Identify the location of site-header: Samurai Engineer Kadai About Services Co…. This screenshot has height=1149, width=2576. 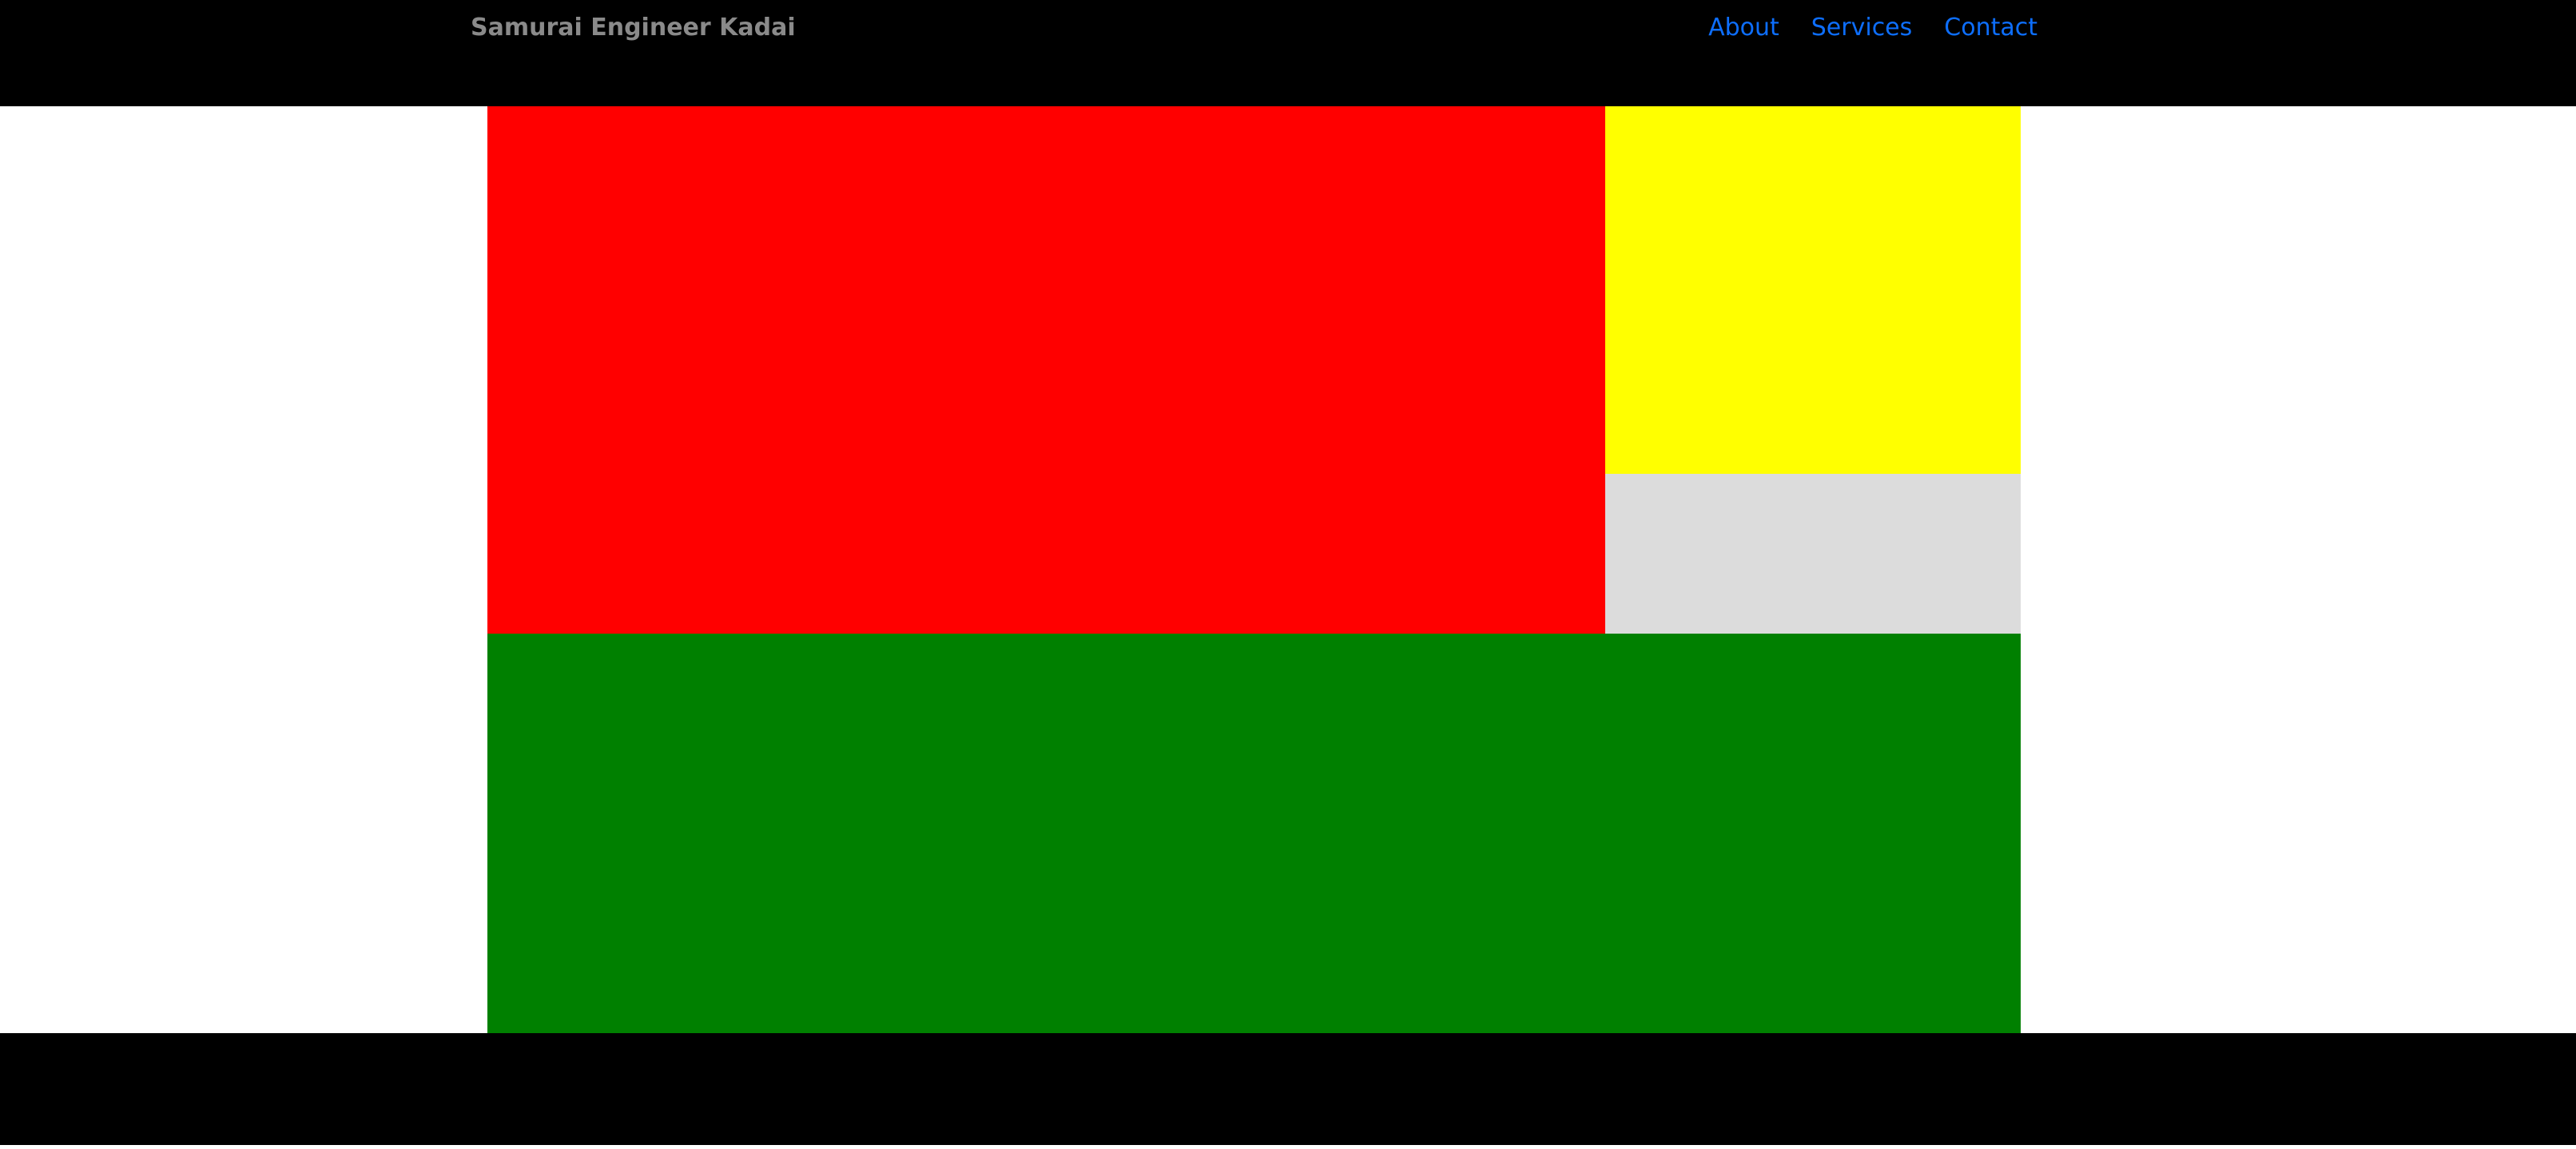
(1288, 53).